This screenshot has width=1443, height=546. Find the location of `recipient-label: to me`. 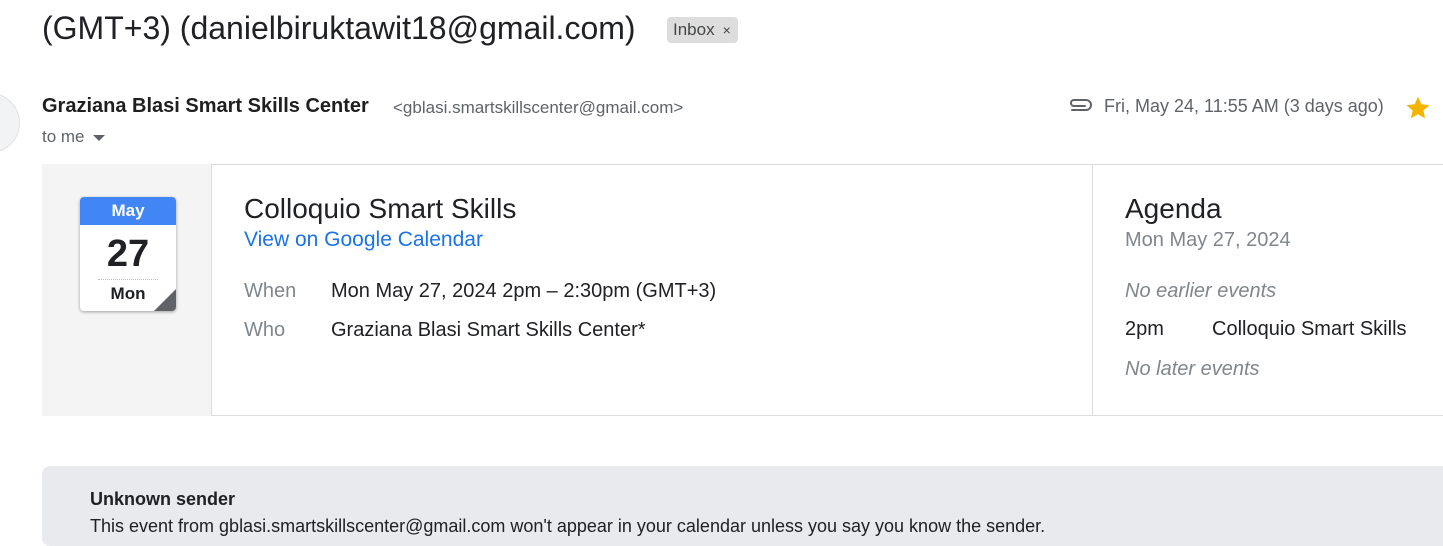

recipient-label: to me is located at coordinates (63, 136).